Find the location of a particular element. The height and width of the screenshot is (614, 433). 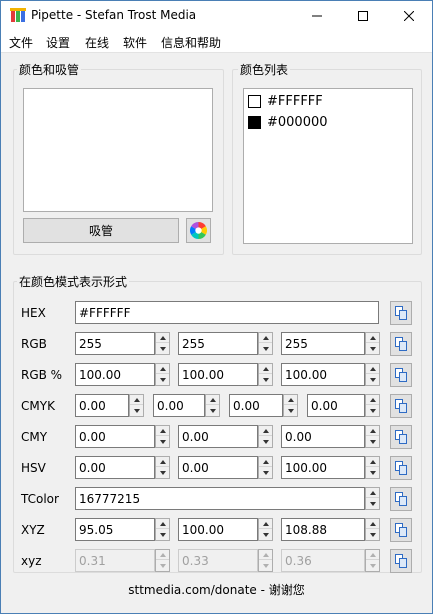

copy-tcolor-button is located at coordinates (401, 499).